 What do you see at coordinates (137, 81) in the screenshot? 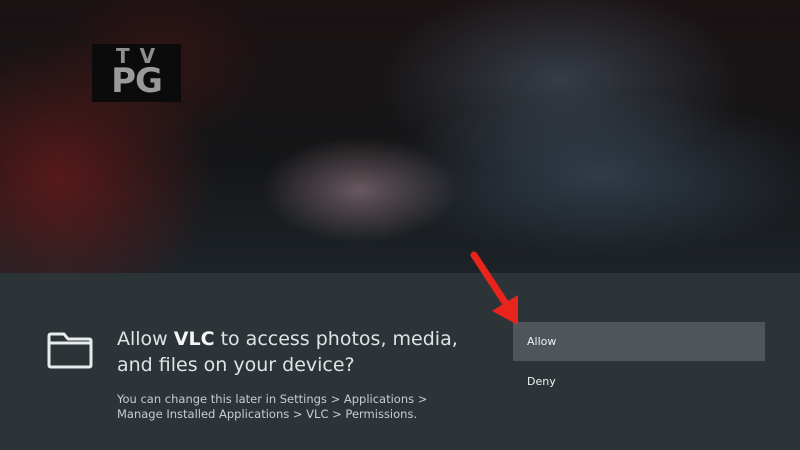
I see `rating-badge-line2: PG` at bounding box center [137, 81].